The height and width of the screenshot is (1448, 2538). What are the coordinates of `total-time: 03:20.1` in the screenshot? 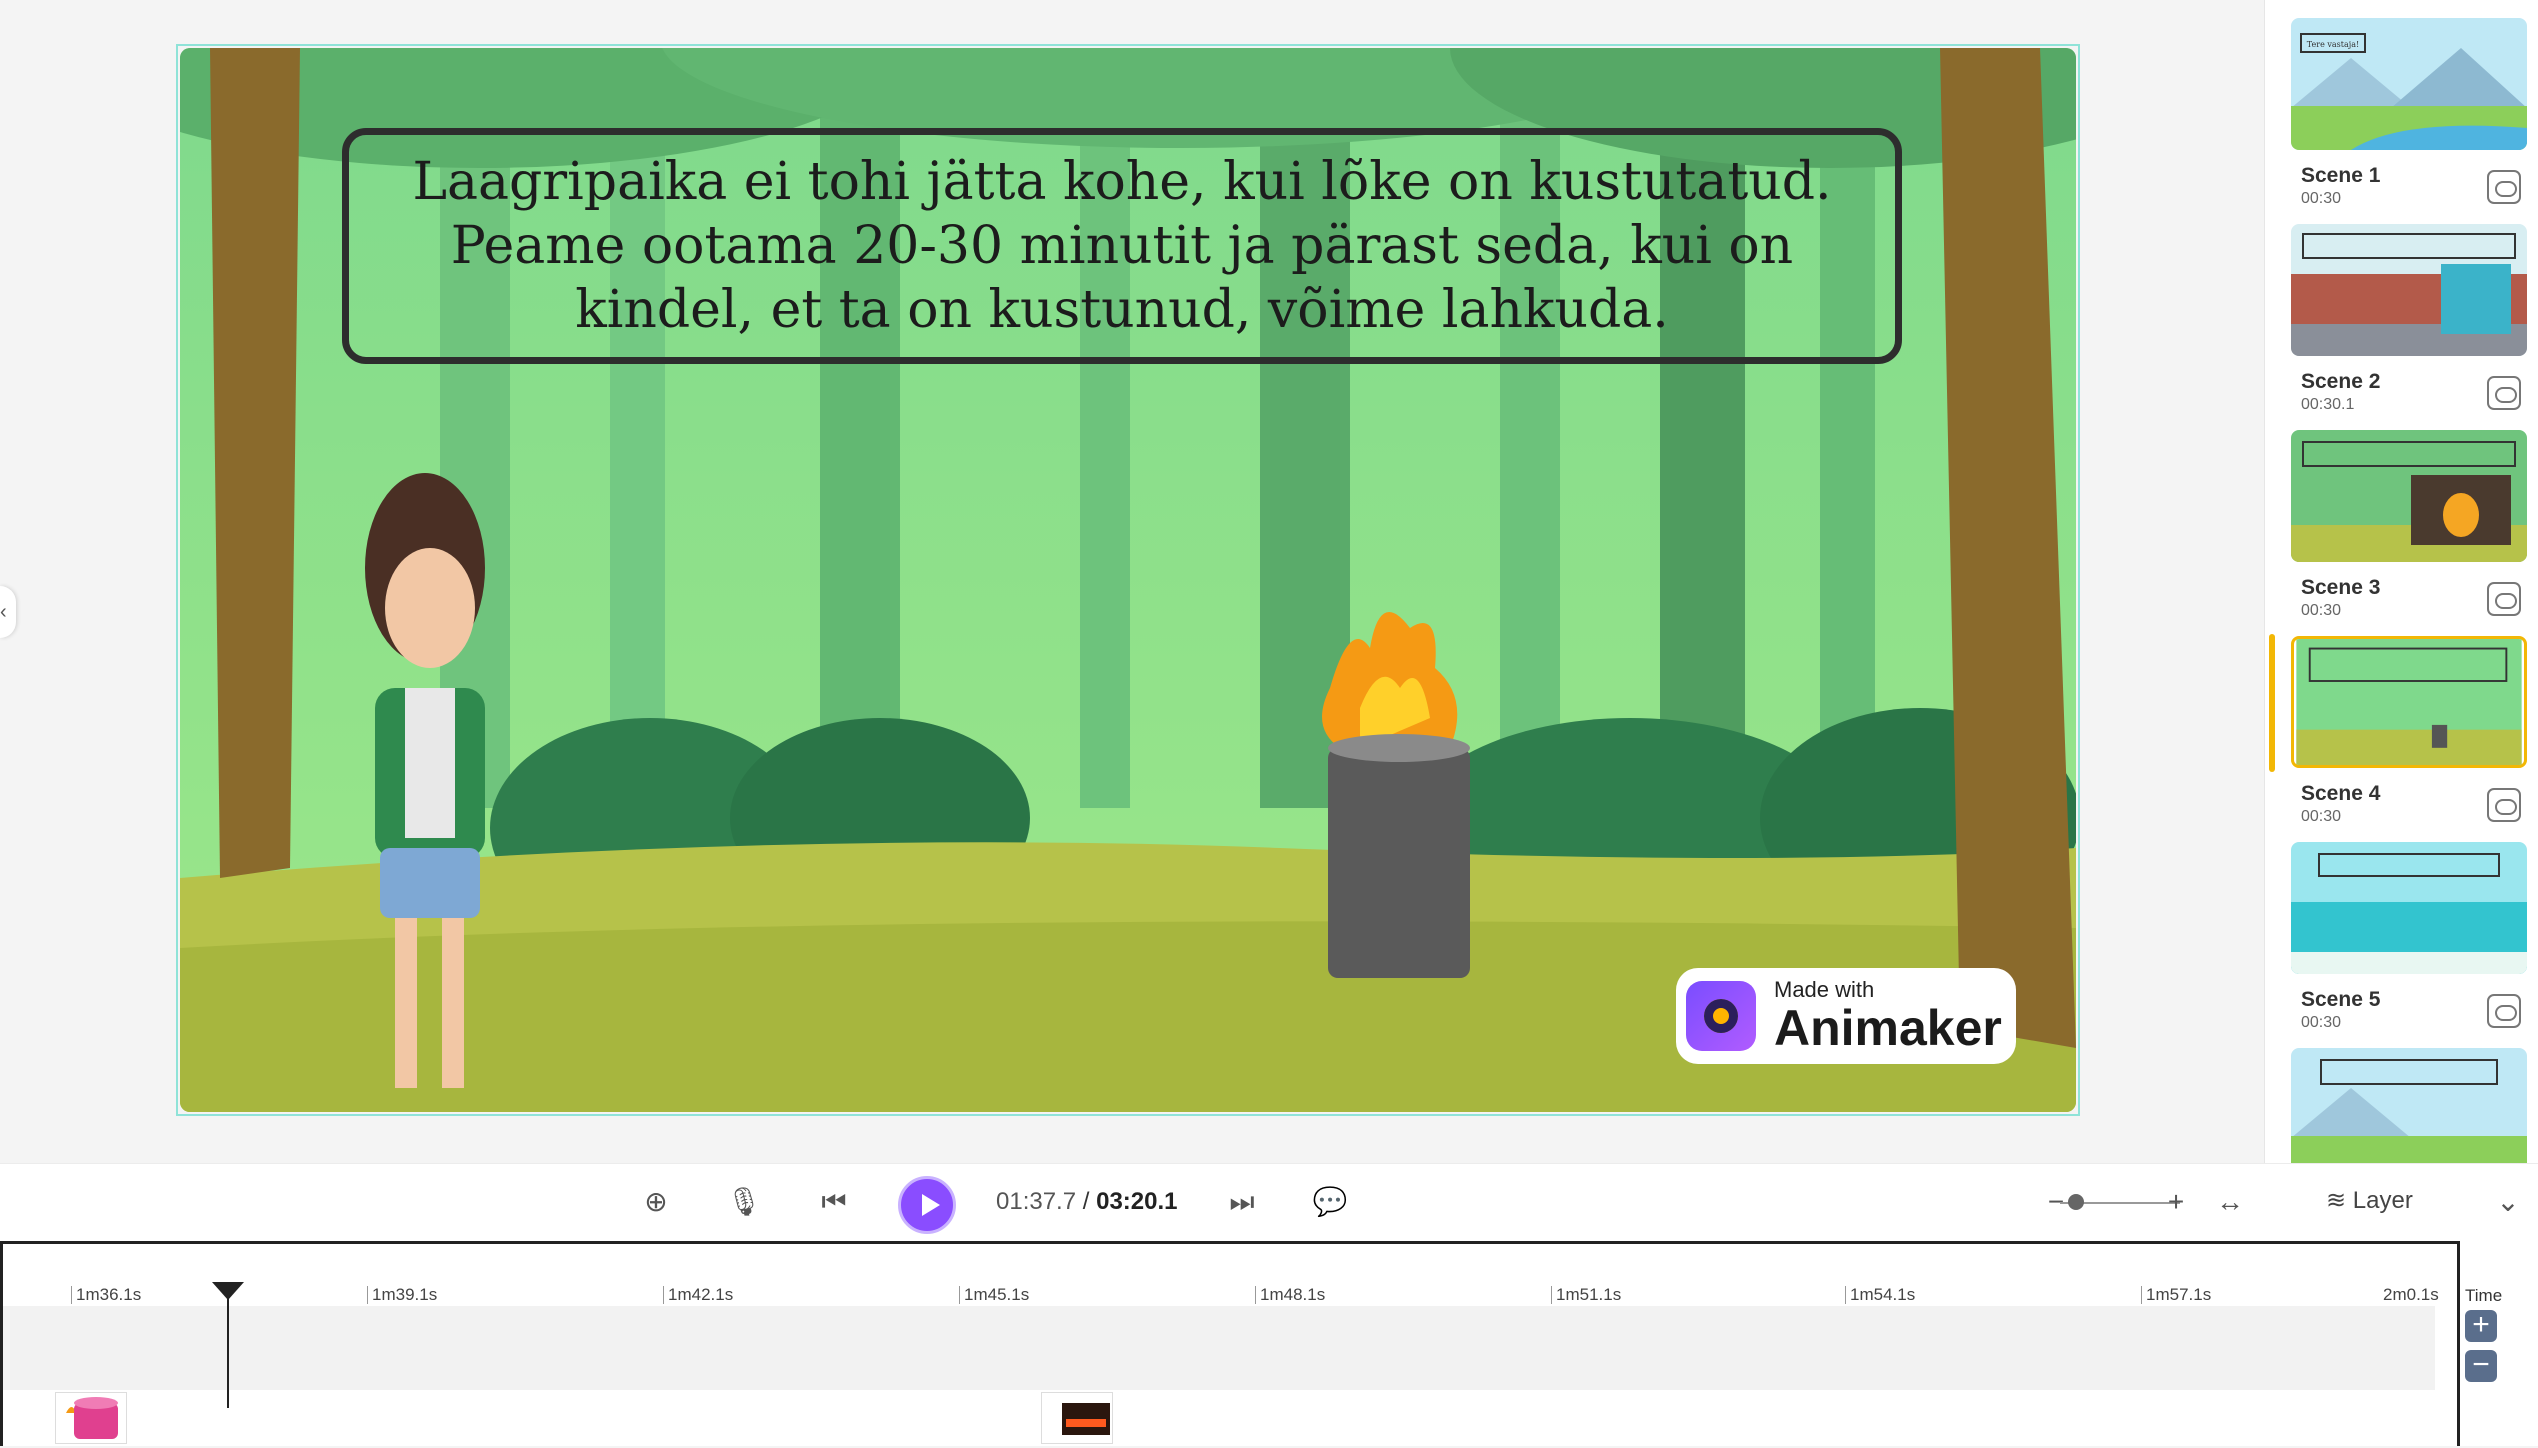 It's located at (1137, 1201).